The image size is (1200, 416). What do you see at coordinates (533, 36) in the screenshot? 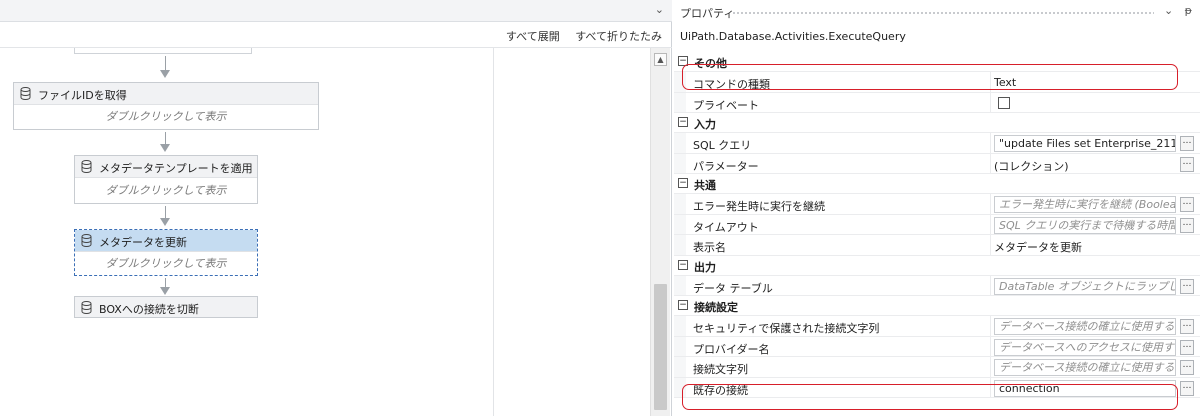
I see `expand-all-link: すべて展開` at bounding box center [533, 36].